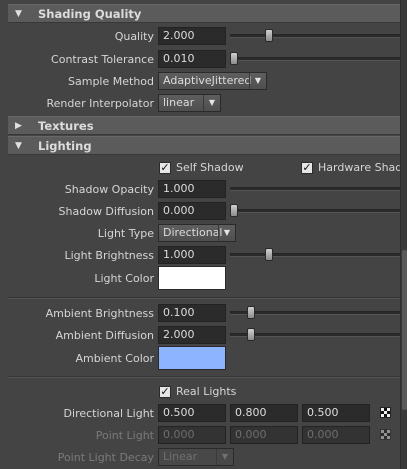  I want to click on ambient-color-swatch, so click(192, 358).